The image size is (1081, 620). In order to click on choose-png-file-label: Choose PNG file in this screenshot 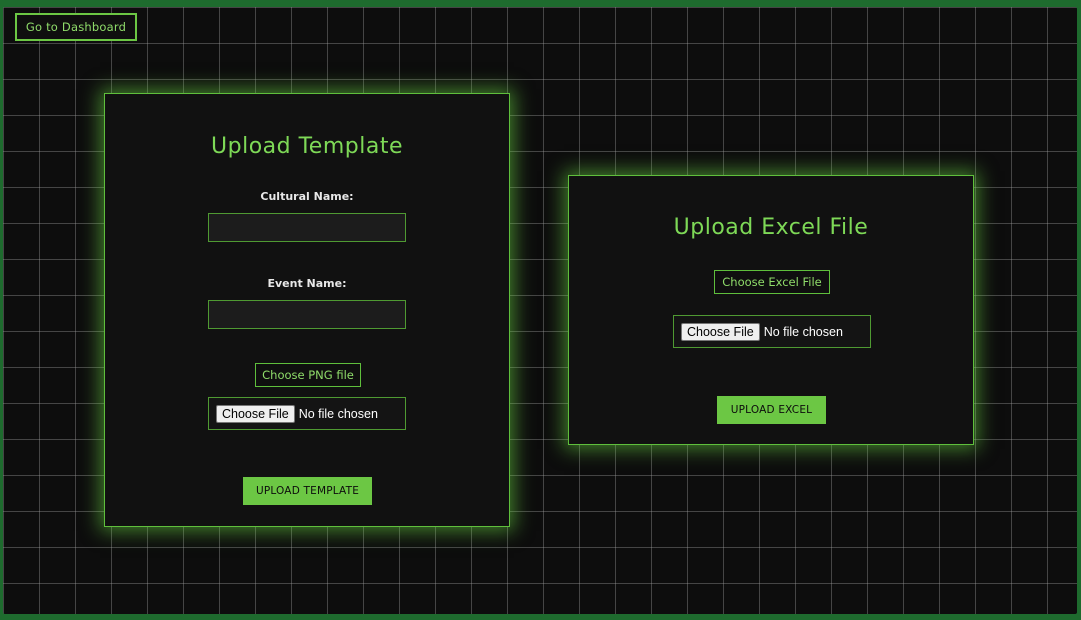, I will do `click(308, 375)`.